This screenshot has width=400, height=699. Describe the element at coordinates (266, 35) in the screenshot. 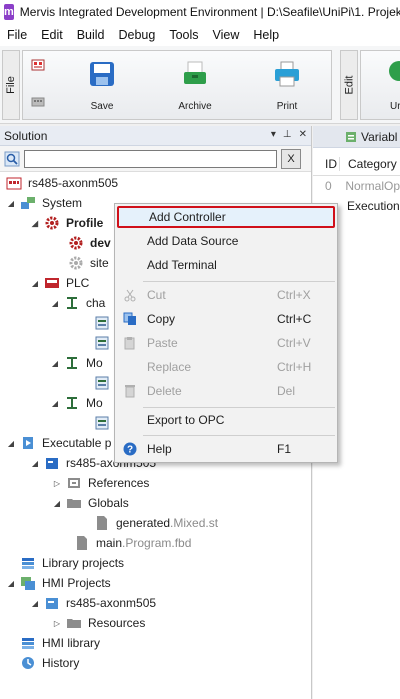

I see `menu-help: Help` at that location.